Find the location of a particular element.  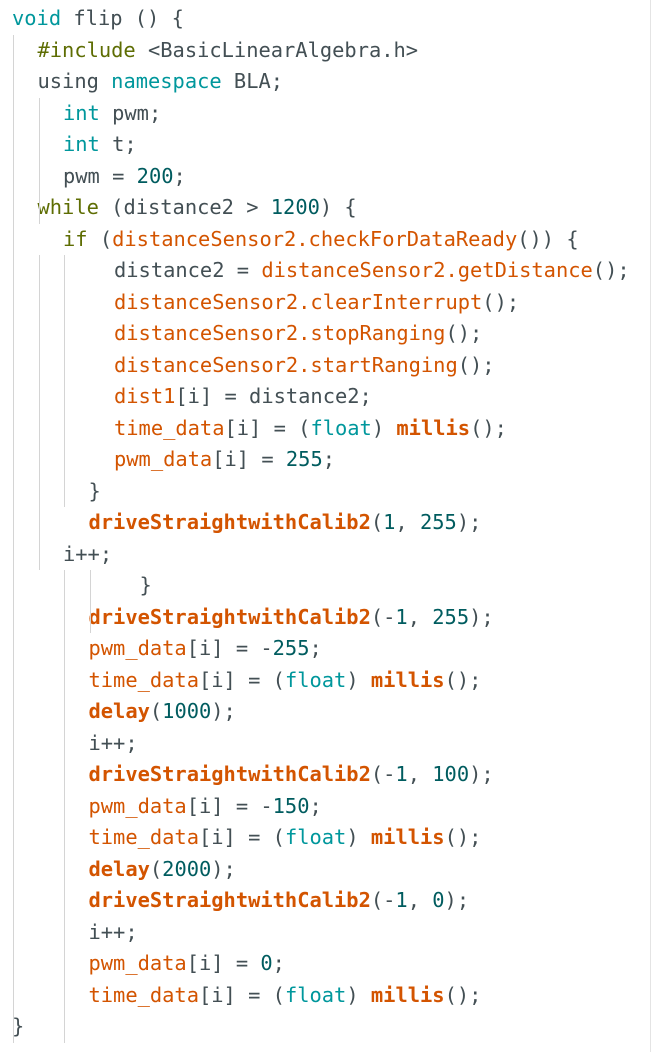

code-token: distance2 = is located at coordinates (188, 270).